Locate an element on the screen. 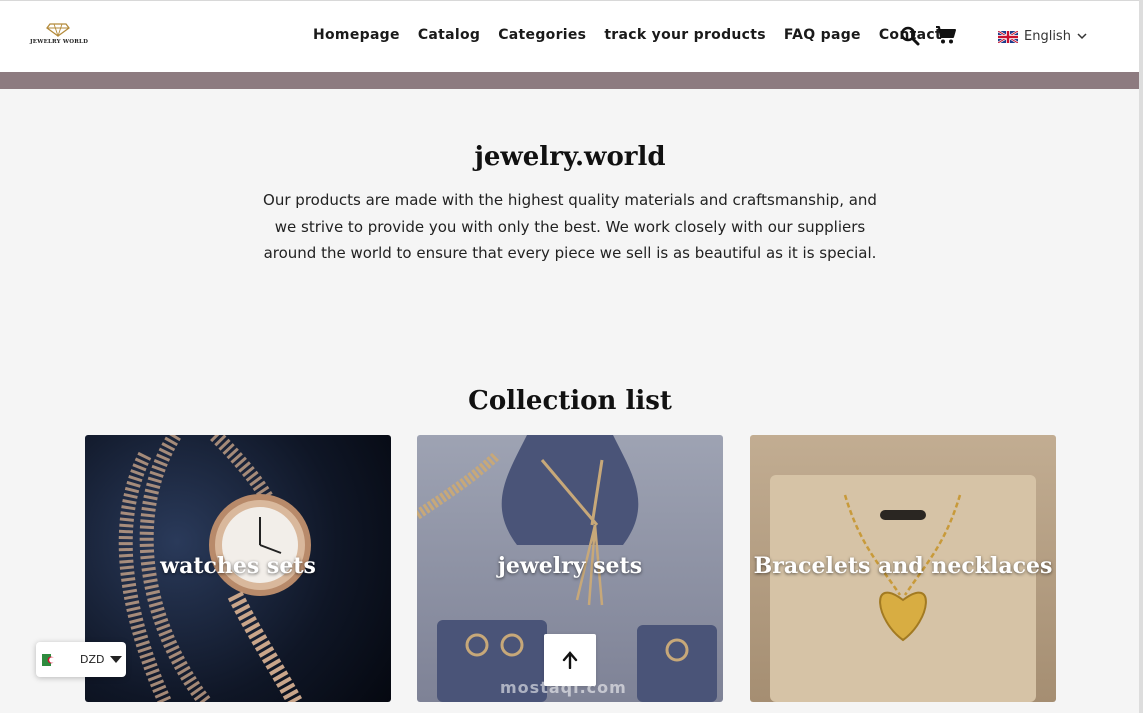 This screenshot has width=1143, height=713. card-label: watches sets is located at coordinates (238, 566).